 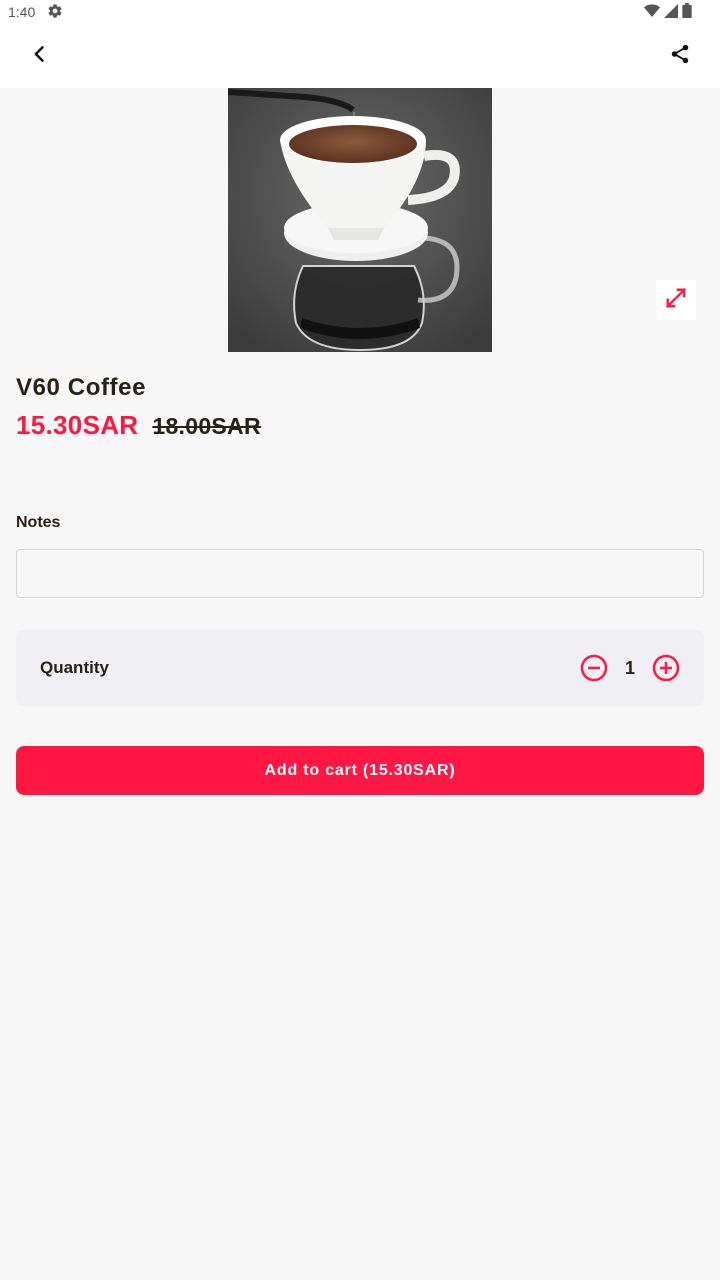 I want to click on back-button, so click(x=40, y=56).